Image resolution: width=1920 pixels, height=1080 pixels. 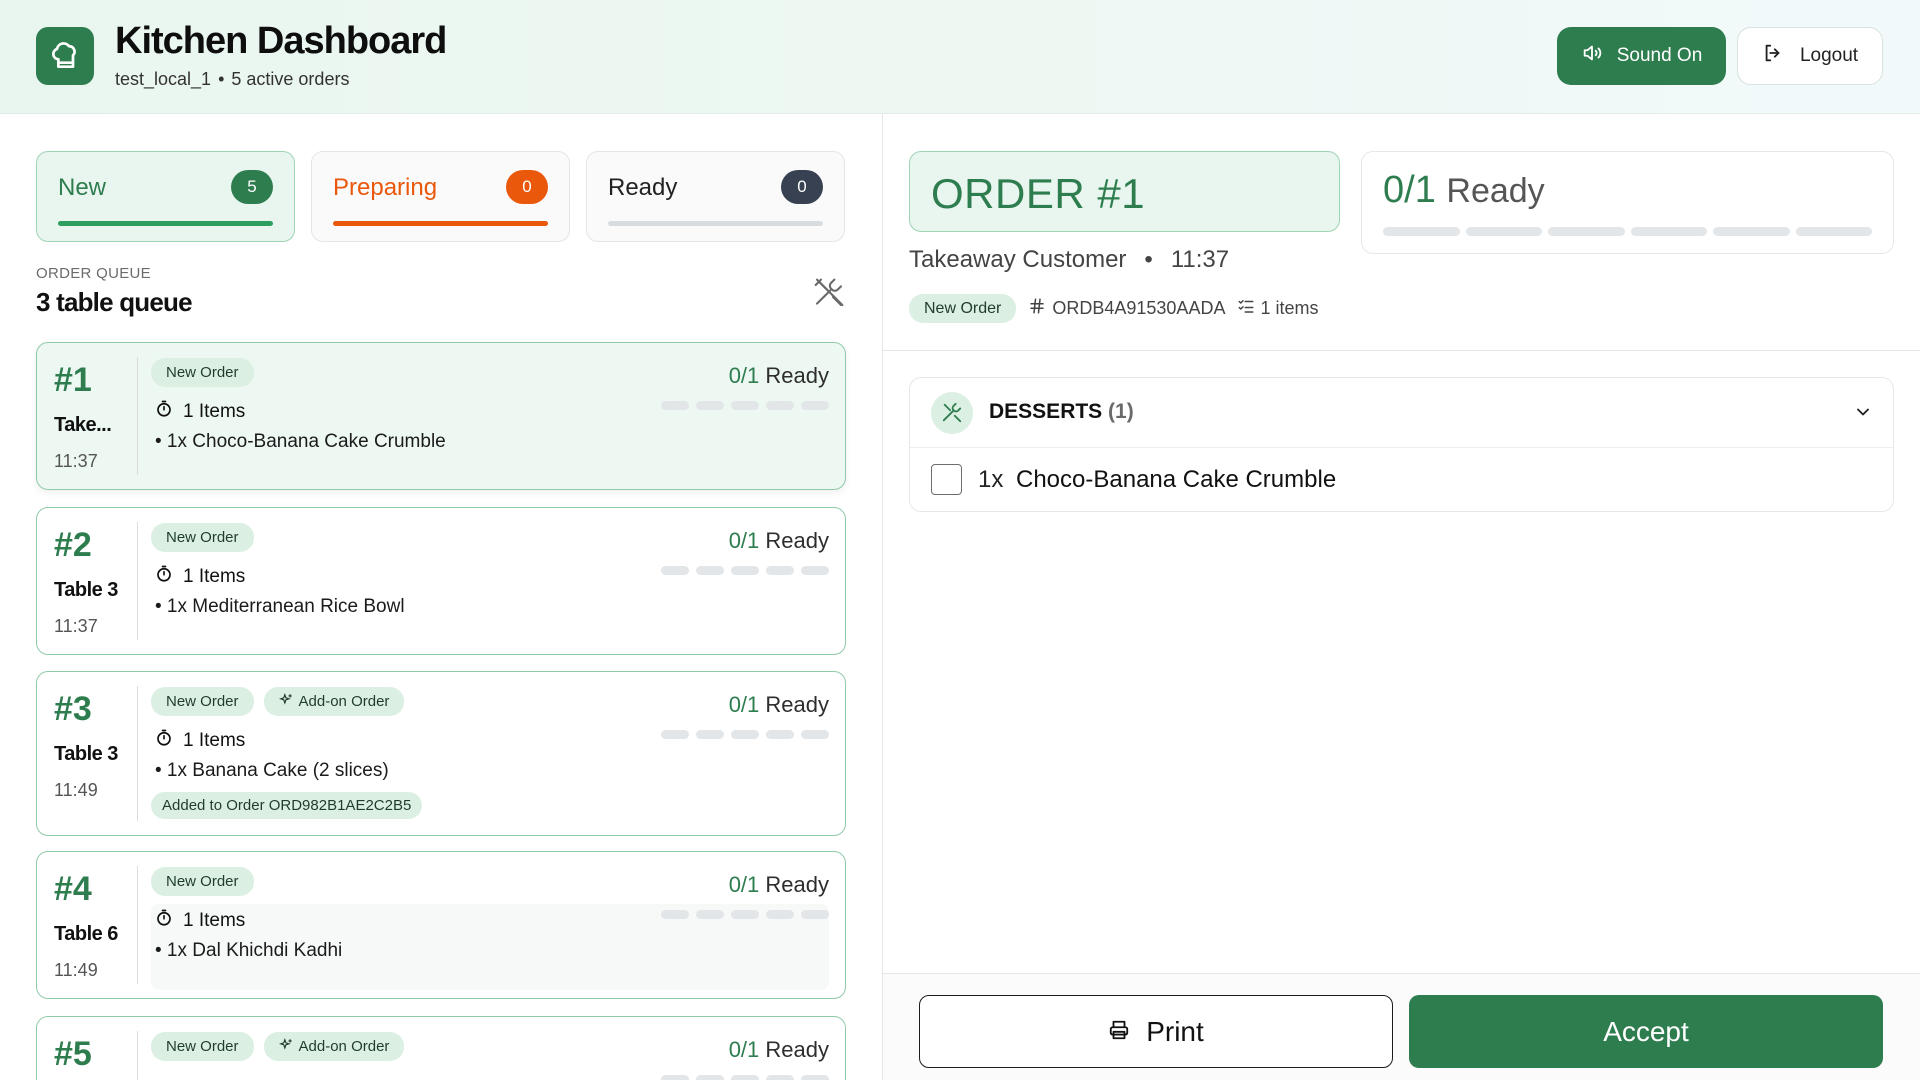 I want to click on logout-button: Logout, so click(x=1810, y=56).